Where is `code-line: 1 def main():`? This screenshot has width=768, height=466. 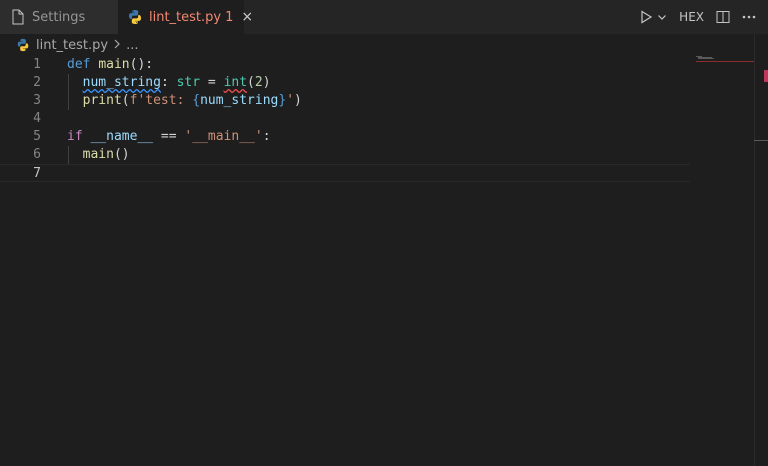
code-line: 1 def main(): is located at coordinates (345, 65).